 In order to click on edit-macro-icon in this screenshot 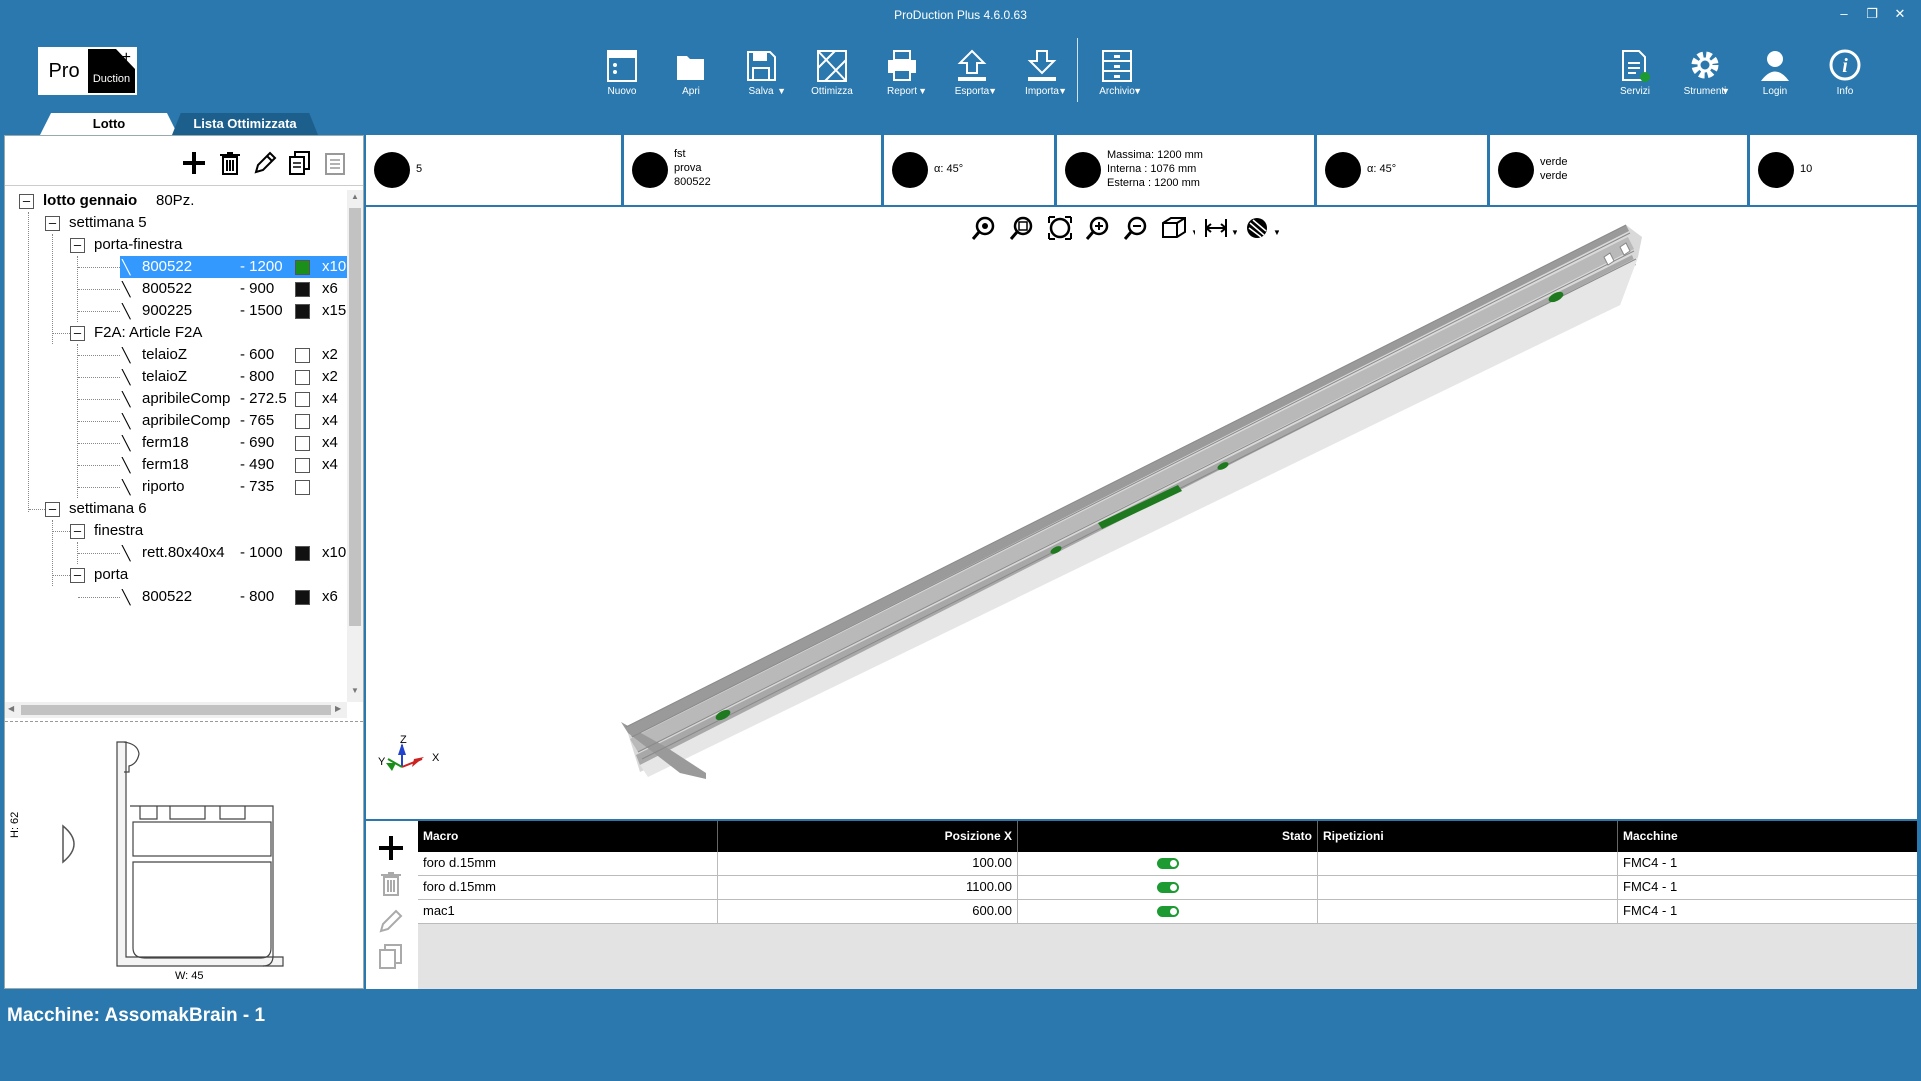, I will do `click(391, 920)`.